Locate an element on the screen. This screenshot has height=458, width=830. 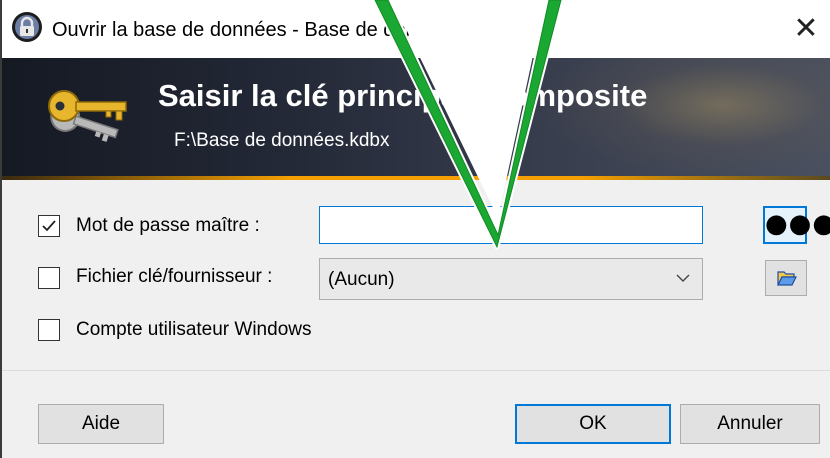
ok-button: OK is located at coordinates (593, 424).